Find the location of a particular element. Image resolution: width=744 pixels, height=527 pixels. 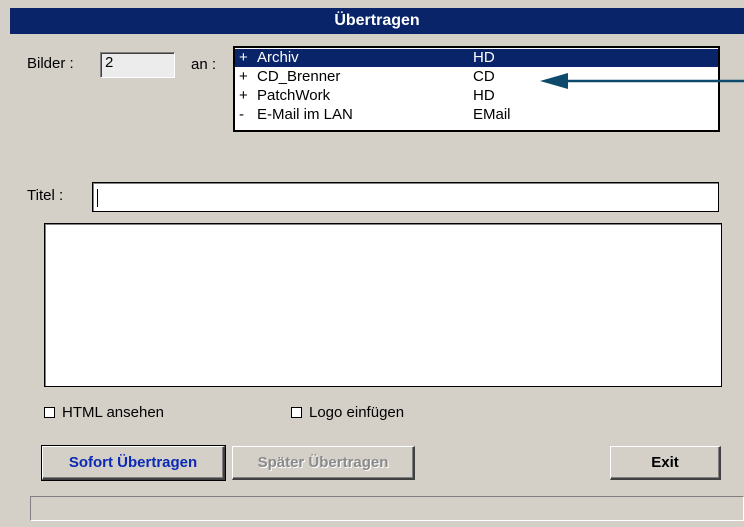

logo-insert-checkbox: Logo einfügen is located at coordinates (347, 412).